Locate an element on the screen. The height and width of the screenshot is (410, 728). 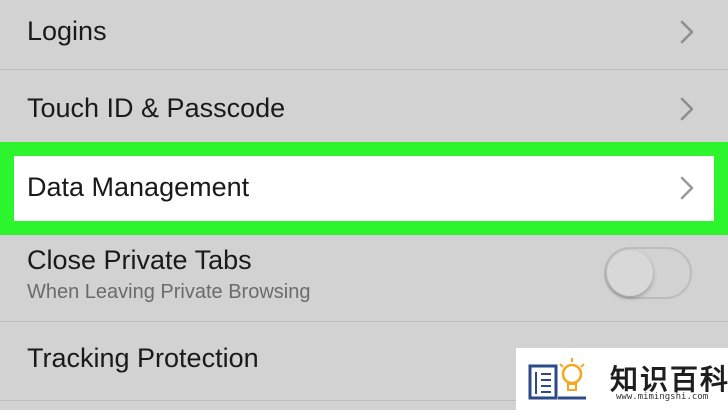
row-label: Logins is located at coordinates (67, 31).